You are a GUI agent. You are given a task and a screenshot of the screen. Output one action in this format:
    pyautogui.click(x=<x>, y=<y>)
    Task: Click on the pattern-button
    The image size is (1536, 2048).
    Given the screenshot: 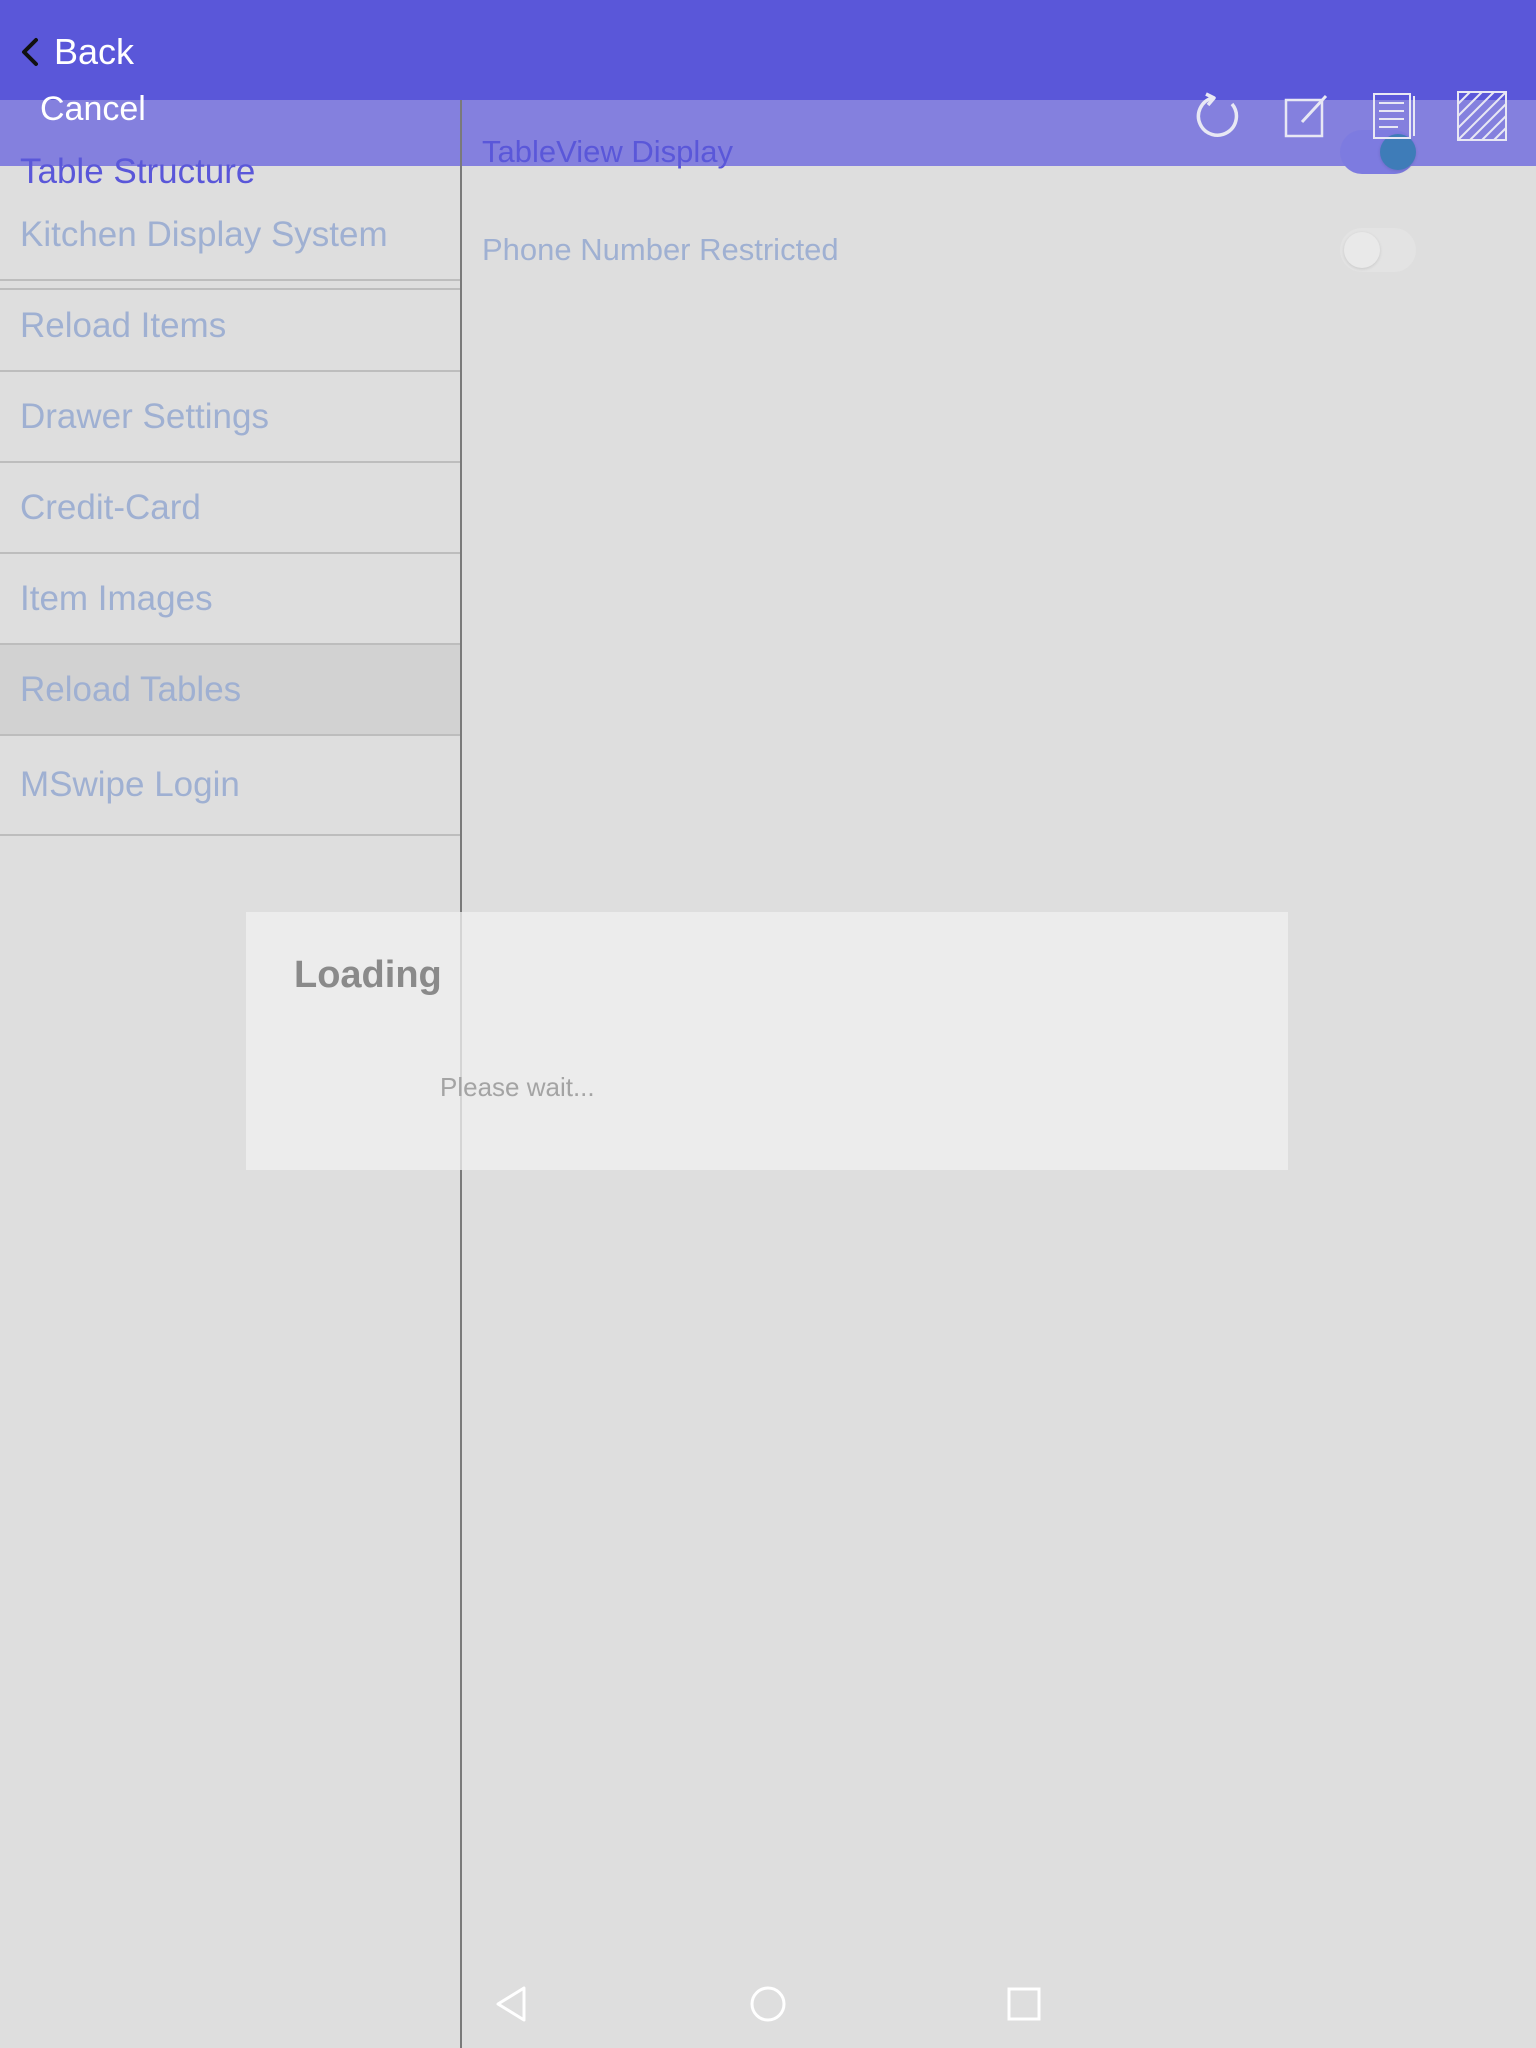 What is the action you would take?
    pyautogui.click(x=1482, y=116)
    